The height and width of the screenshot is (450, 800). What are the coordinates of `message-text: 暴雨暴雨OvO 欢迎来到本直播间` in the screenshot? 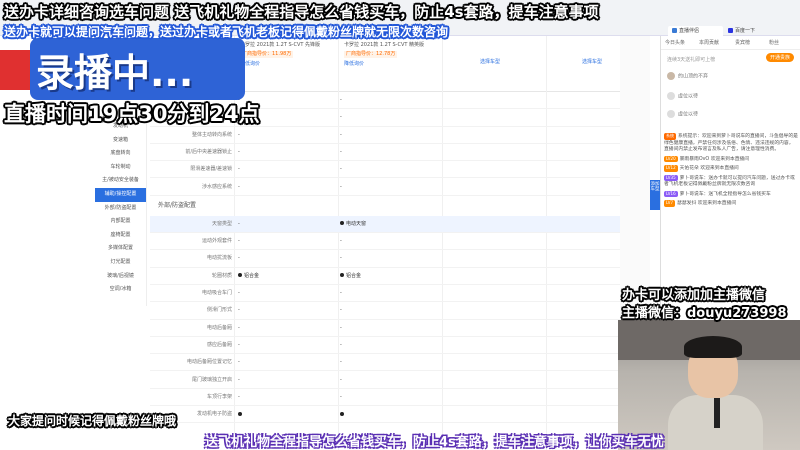 It's located at (714, 159).